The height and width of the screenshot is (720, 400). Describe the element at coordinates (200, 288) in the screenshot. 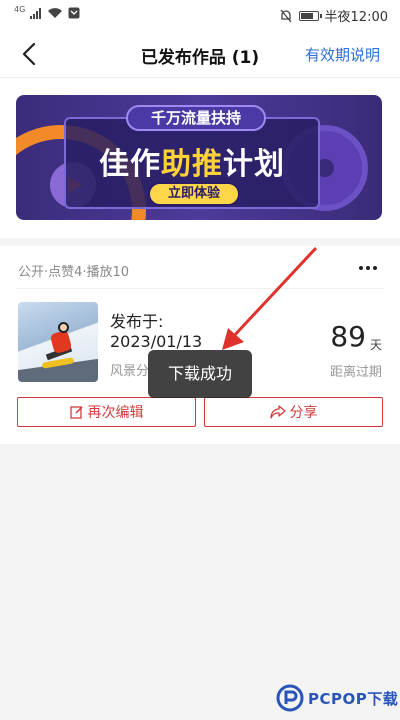

I see `divider` at that location.